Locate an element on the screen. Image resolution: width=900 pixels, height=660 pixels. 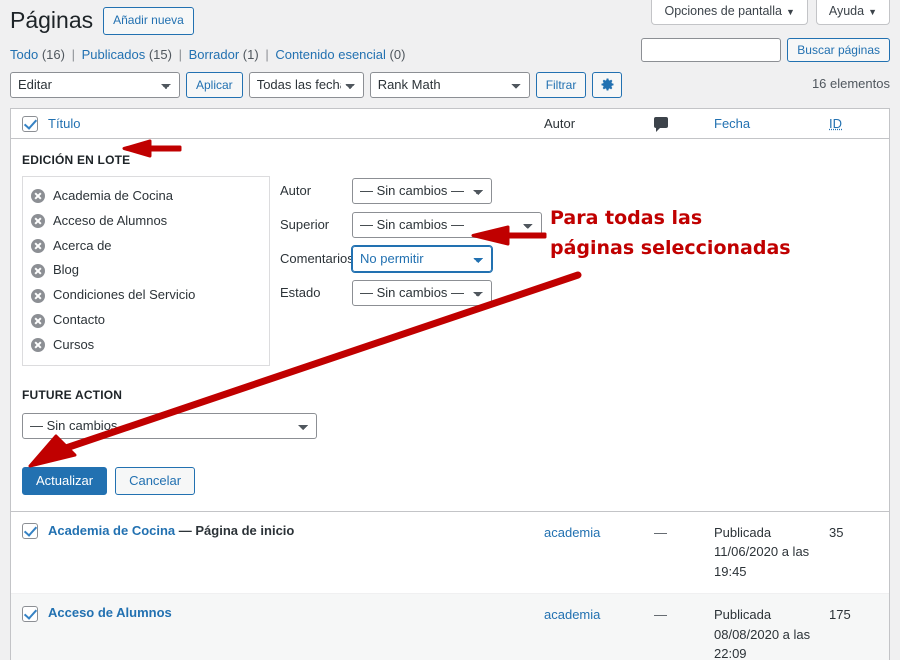
field-label-estado: Estado is located at coordinates (300, 293).